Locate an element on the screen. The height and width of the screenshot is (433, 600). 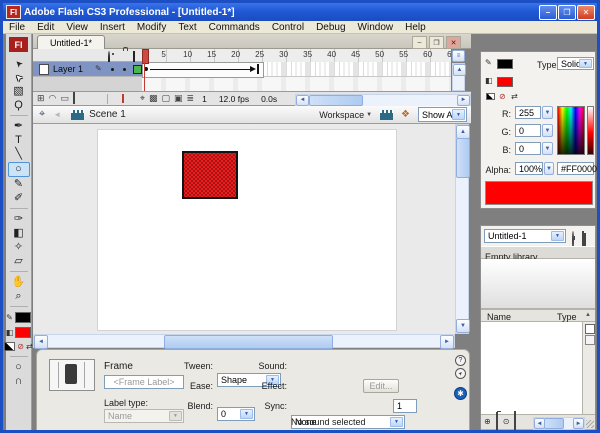
stroke-color-control: ✎ is located at coordinates (18, 317).